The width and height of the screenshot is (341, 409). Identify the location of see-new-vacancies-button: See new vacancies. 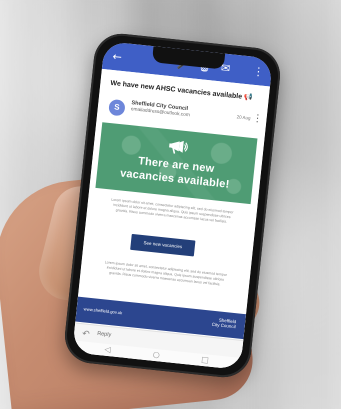
(163, 245).